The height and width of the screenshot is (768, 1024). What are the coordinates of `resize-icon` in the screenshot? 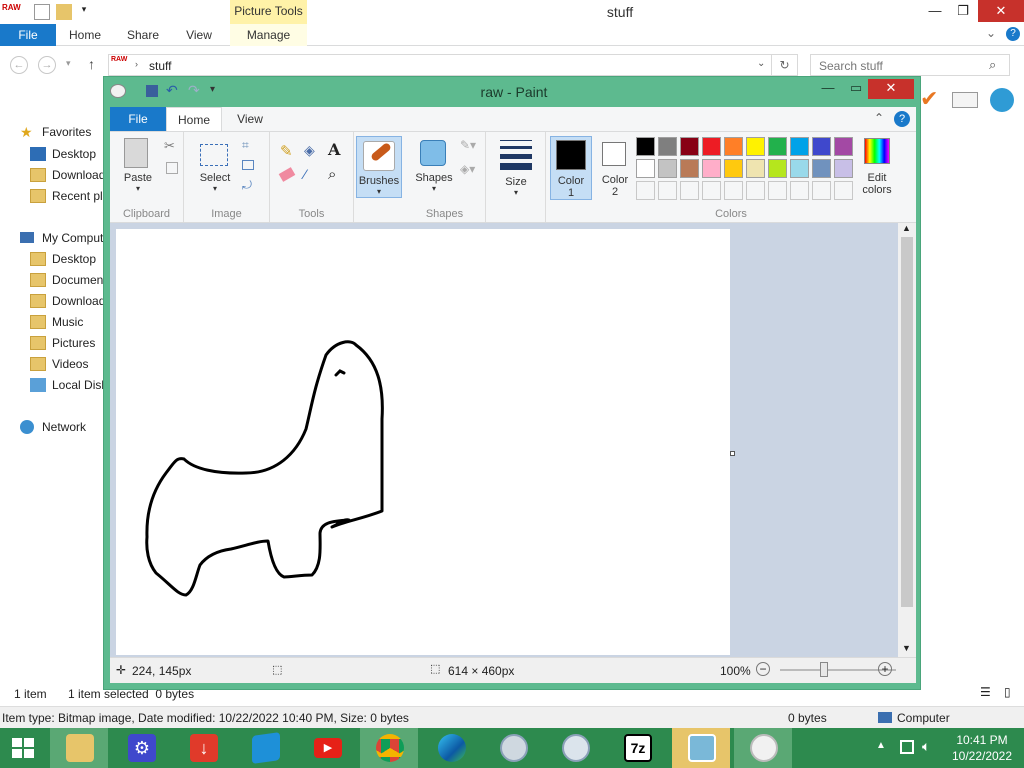 It's located at (248, 165).